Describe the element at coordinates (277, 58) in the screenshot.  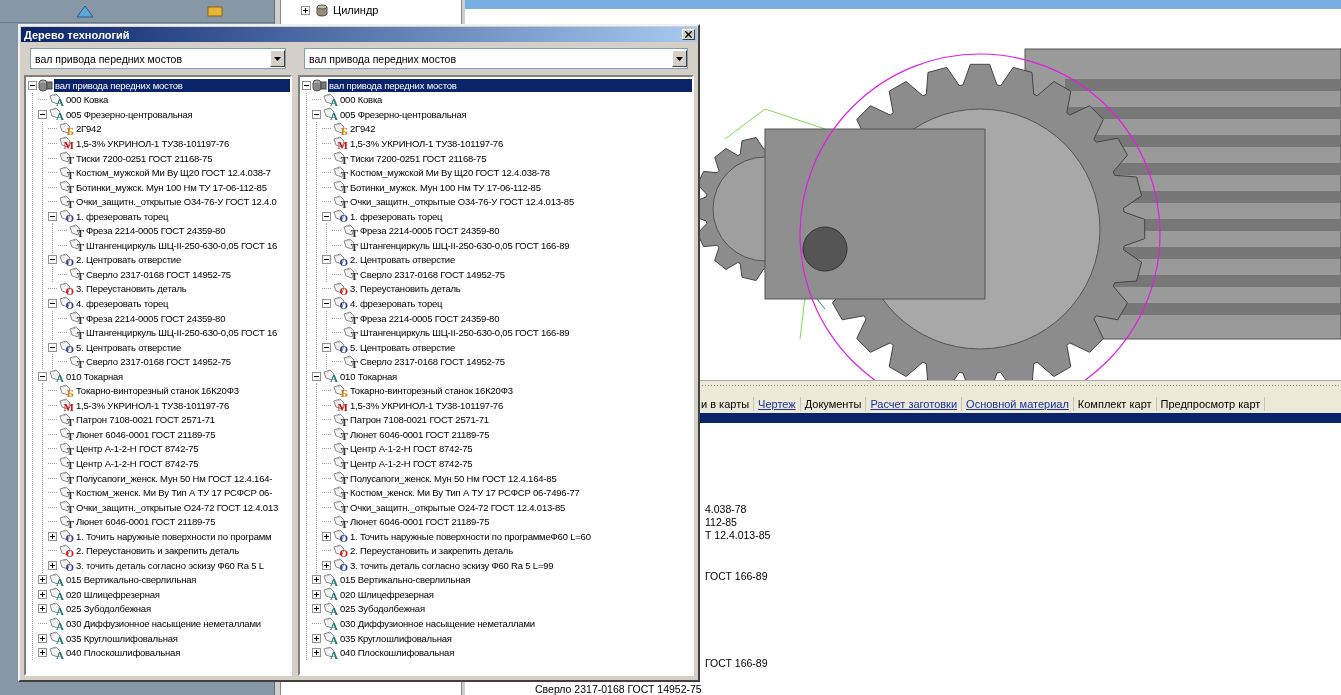
I see `dropdown-button` at that location.